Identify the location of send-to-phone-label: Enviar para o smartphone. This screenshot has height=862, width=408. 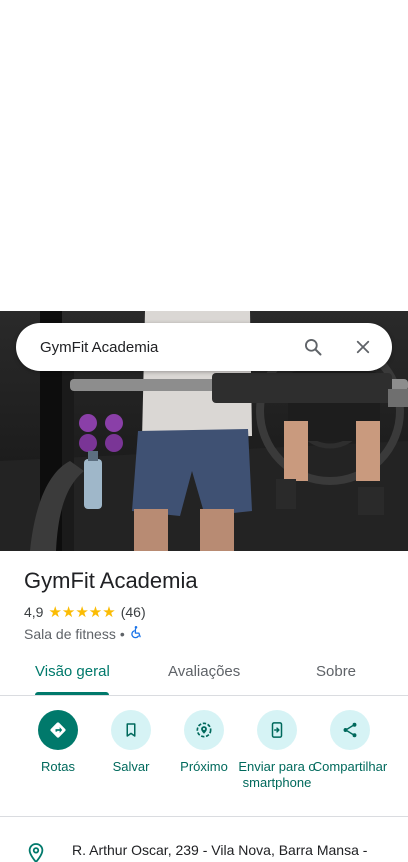
(277, 774).